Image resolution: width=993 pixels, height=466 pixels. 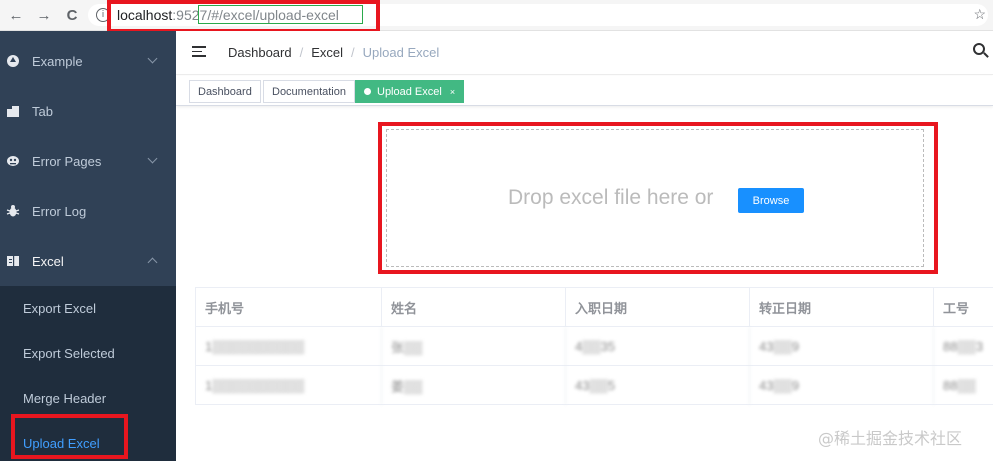 I want to click on table-cell: 姜▒▒, so click(x=474, y=385).